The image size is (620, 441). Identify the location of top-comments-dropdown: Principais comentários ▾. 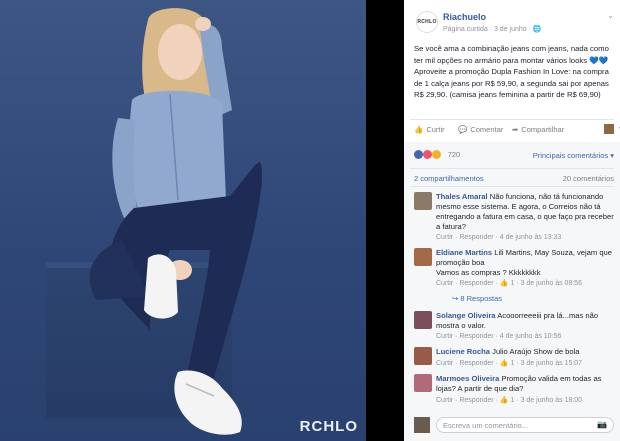
(573, 155).